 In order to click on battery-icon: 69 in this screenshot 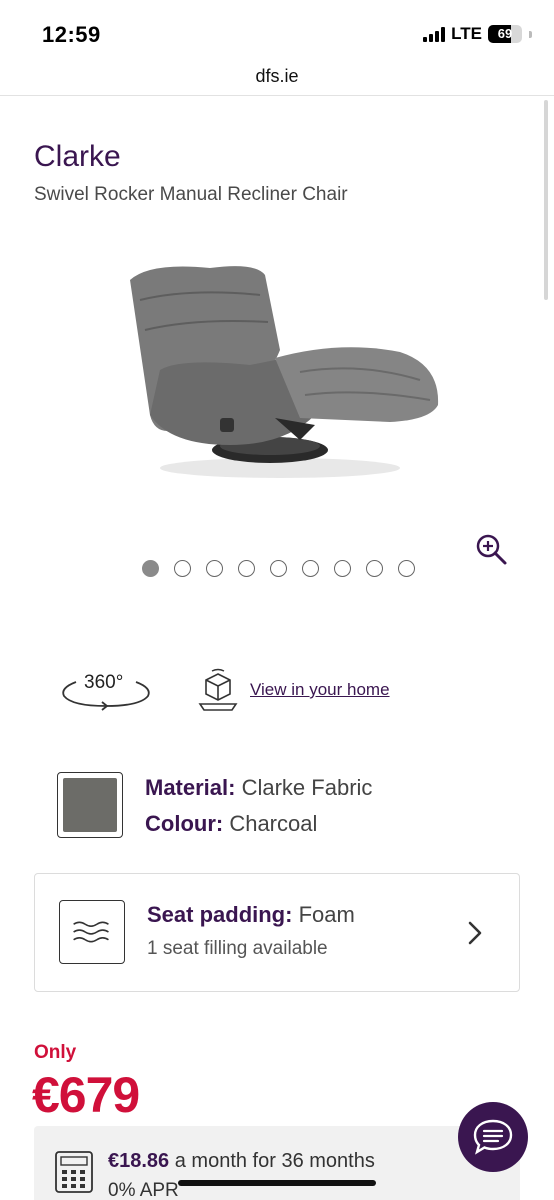, I will do `click(505, 34)`.